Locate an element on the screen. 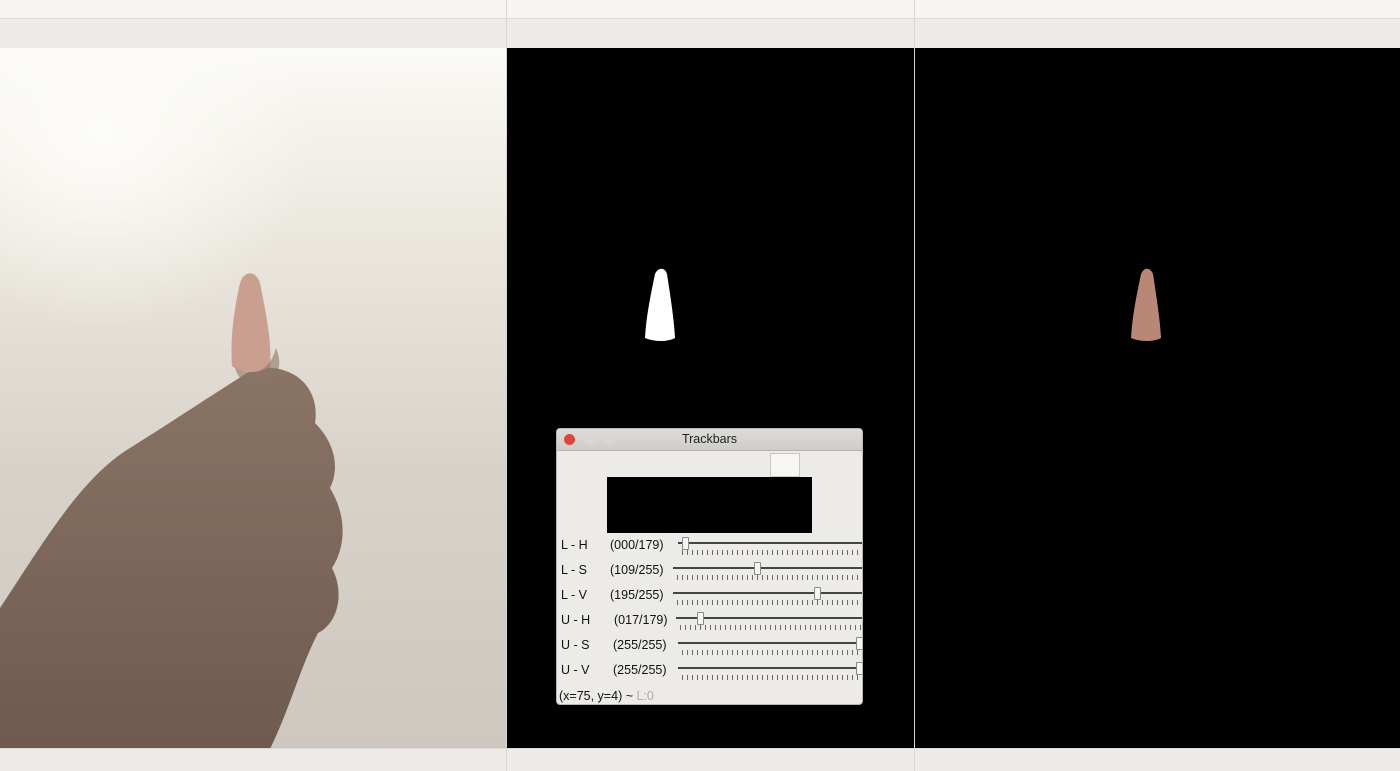 The image size is (1400, 771). trackbars-titlebar: Trackbars is located at coordinates (709, 440).